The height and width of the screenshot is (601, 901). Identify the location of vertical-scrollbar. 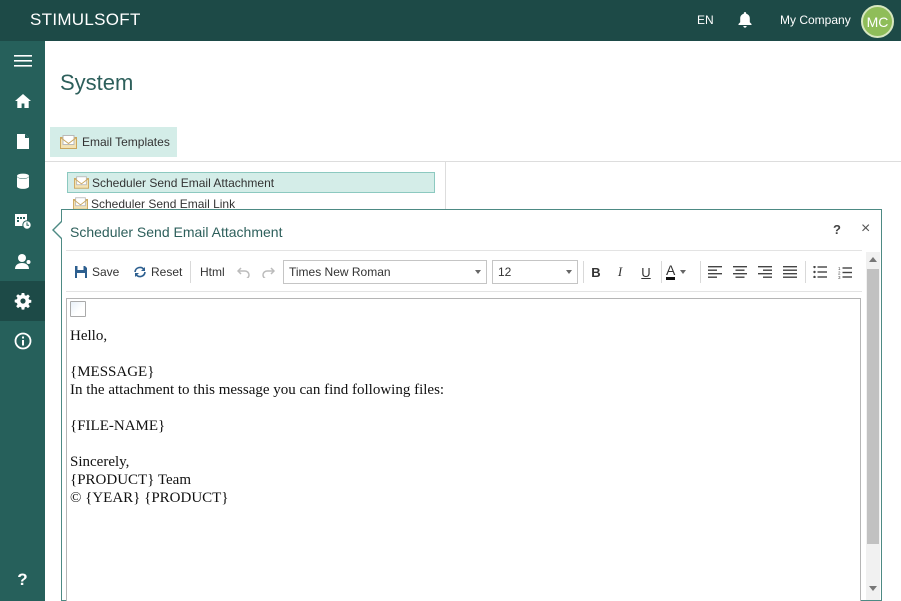
(873, 426).